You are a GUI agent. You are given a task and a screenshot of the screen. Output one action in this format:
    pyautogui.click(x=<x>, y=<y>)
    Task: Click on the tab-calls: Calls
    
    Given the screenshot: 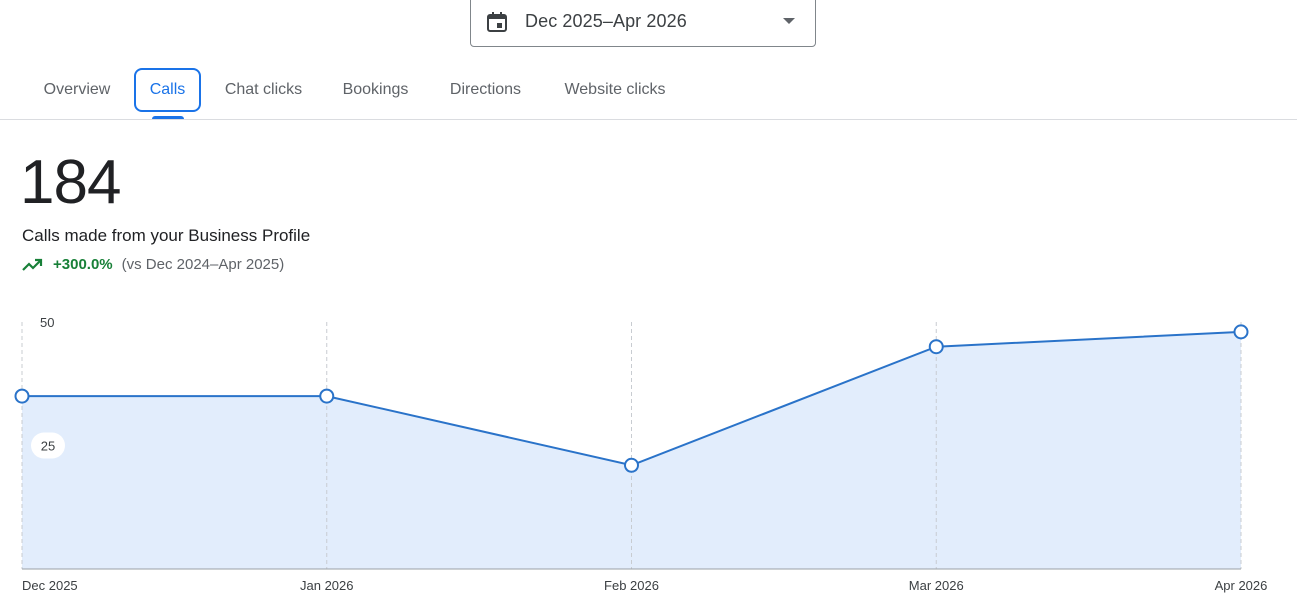 What is the action you would take?
    pyautogui.click(x=167, y=90)
    